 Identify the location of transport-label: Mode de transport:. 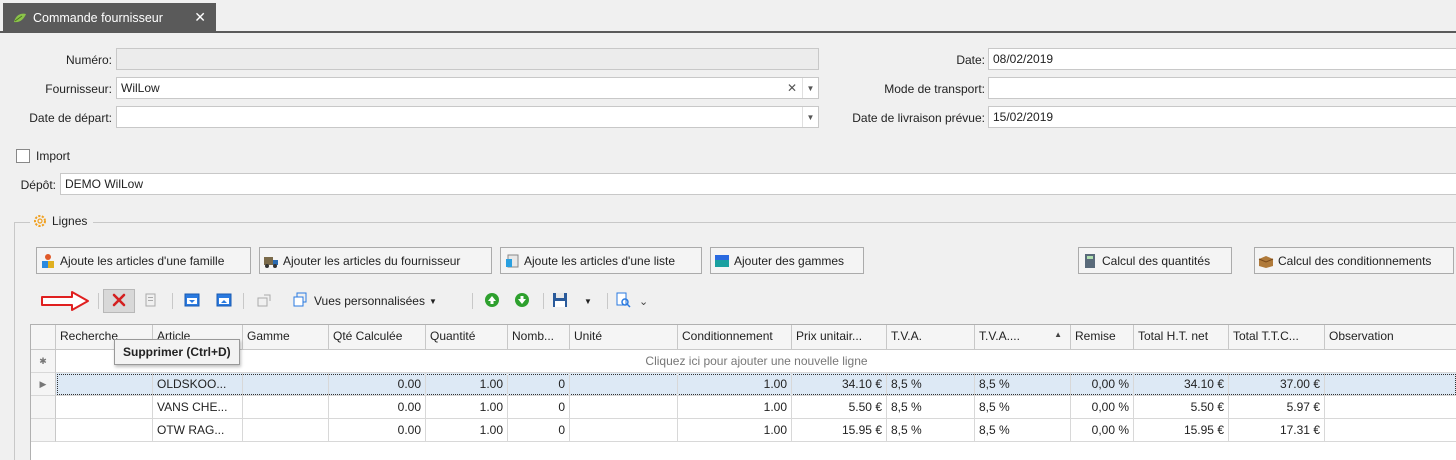
(934, 89).